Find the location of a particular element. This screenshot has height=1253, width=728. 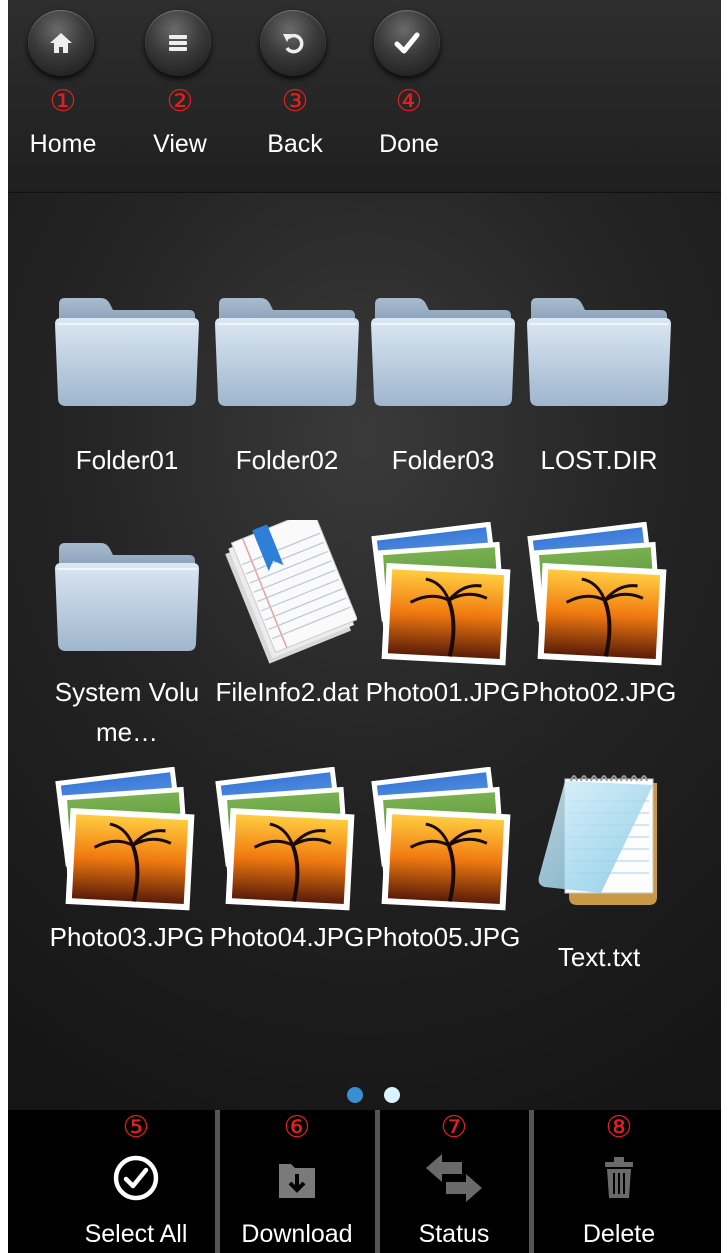

back-button: ③ Back is located at coordinates (295, 96).